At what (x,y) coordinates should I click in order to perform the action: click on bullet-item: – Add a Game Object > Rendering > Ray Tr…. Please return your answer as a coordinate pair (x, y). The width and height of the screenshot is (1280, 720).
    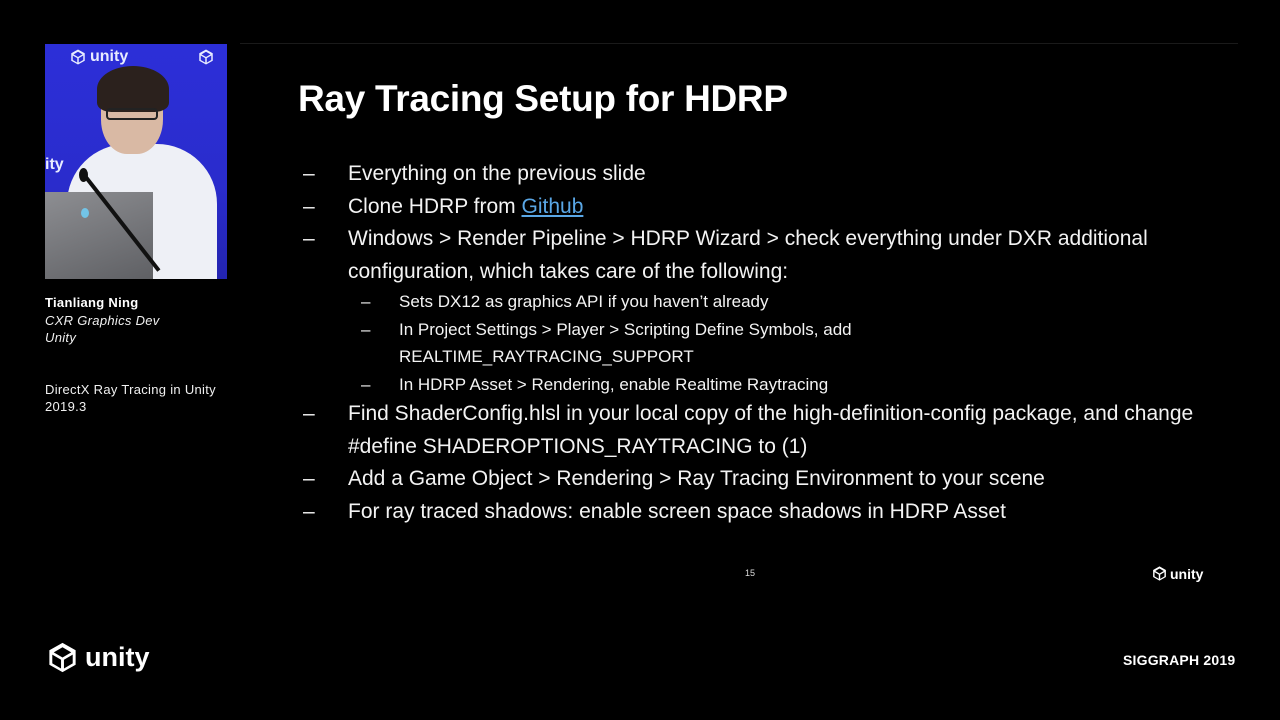
    Looking at the image, I should click on (753, 479).